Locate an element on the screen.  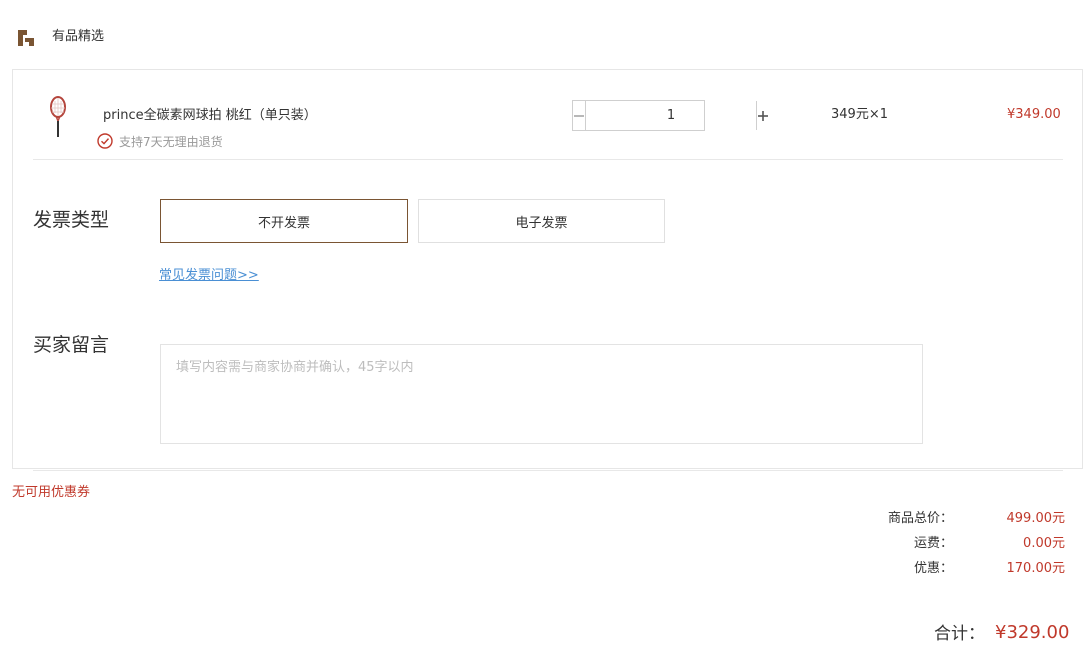
grand-total-value: ¥329.00 is located at coordinates (1032, 632).